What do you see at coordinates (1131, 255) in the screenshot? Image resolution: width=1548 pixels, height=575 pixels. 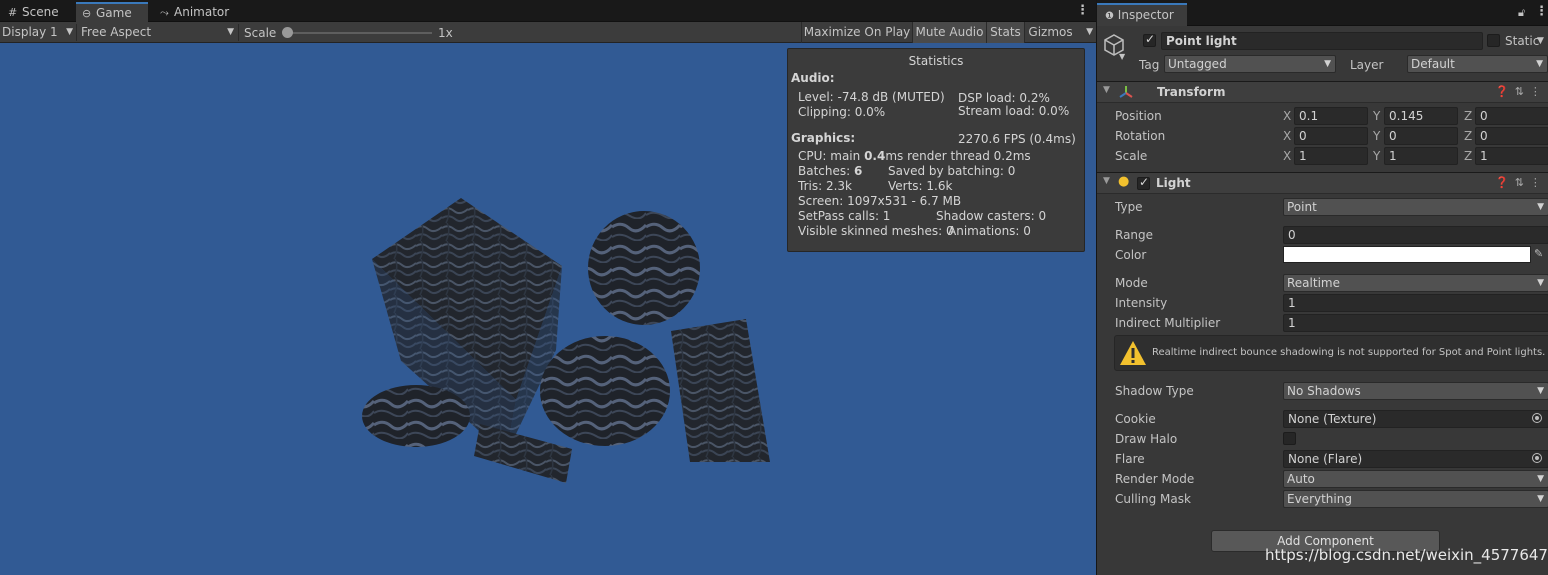 I see `color-label: Color` at bounding box center [1131, 255].